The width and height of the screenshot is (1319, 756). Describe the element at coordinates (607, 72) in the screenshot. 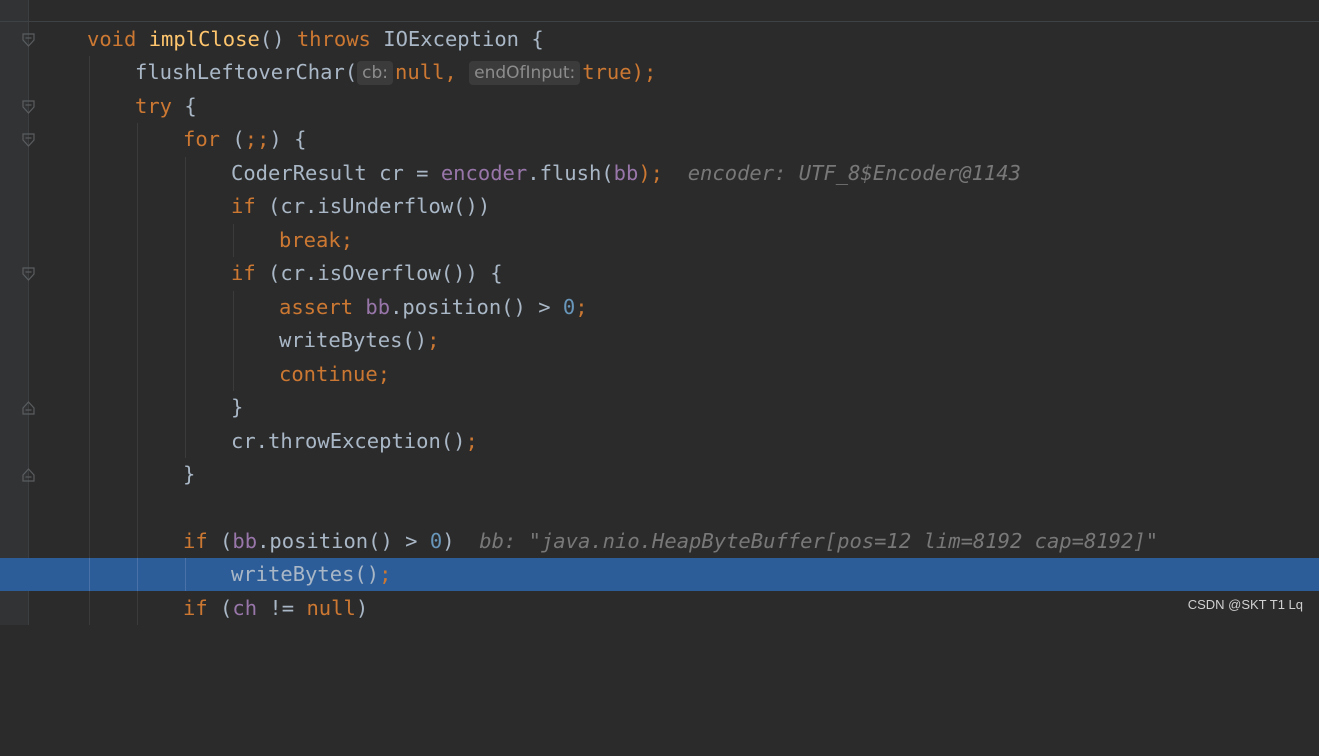

I see `keyword: true` at that location.